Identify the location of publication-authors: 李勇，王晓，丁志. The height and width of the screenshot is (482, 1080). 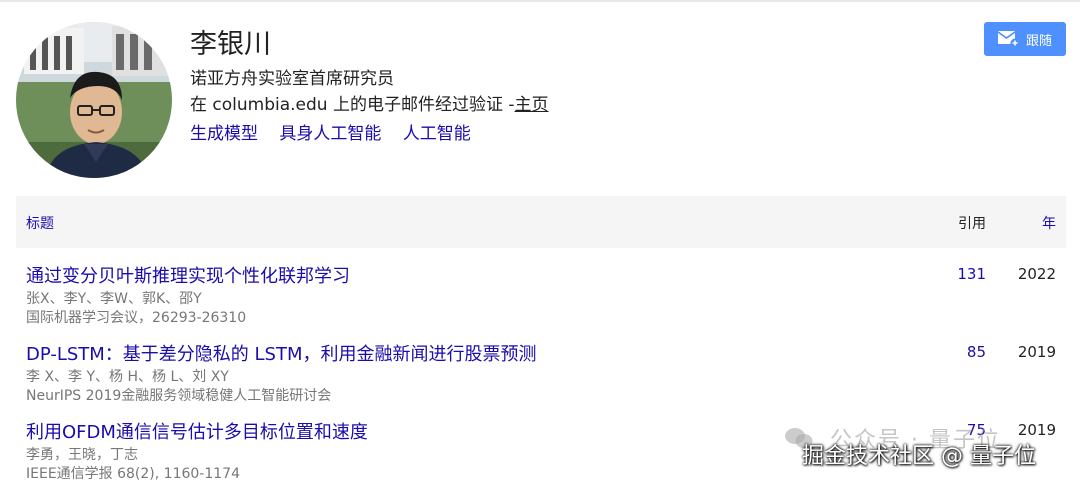
(82, 455).